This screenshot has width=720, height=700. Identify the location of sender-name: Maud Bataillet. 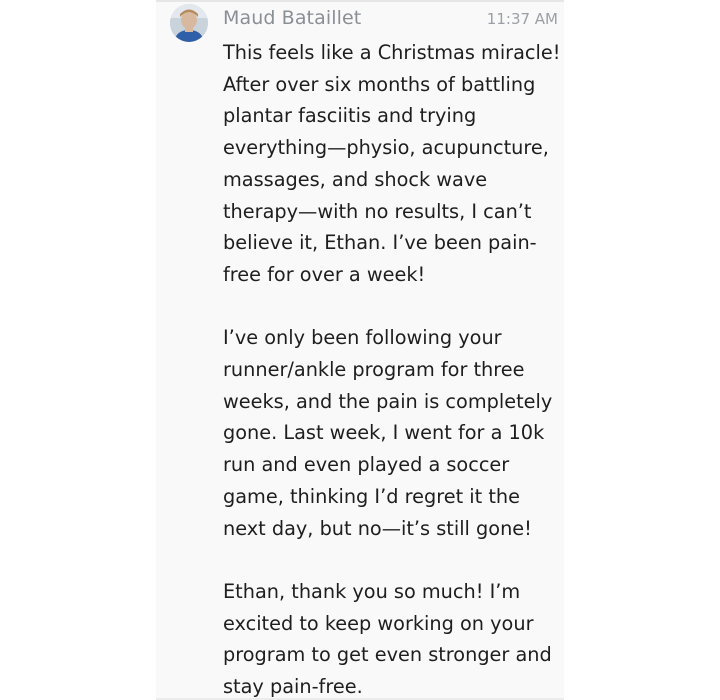
(292, 18).